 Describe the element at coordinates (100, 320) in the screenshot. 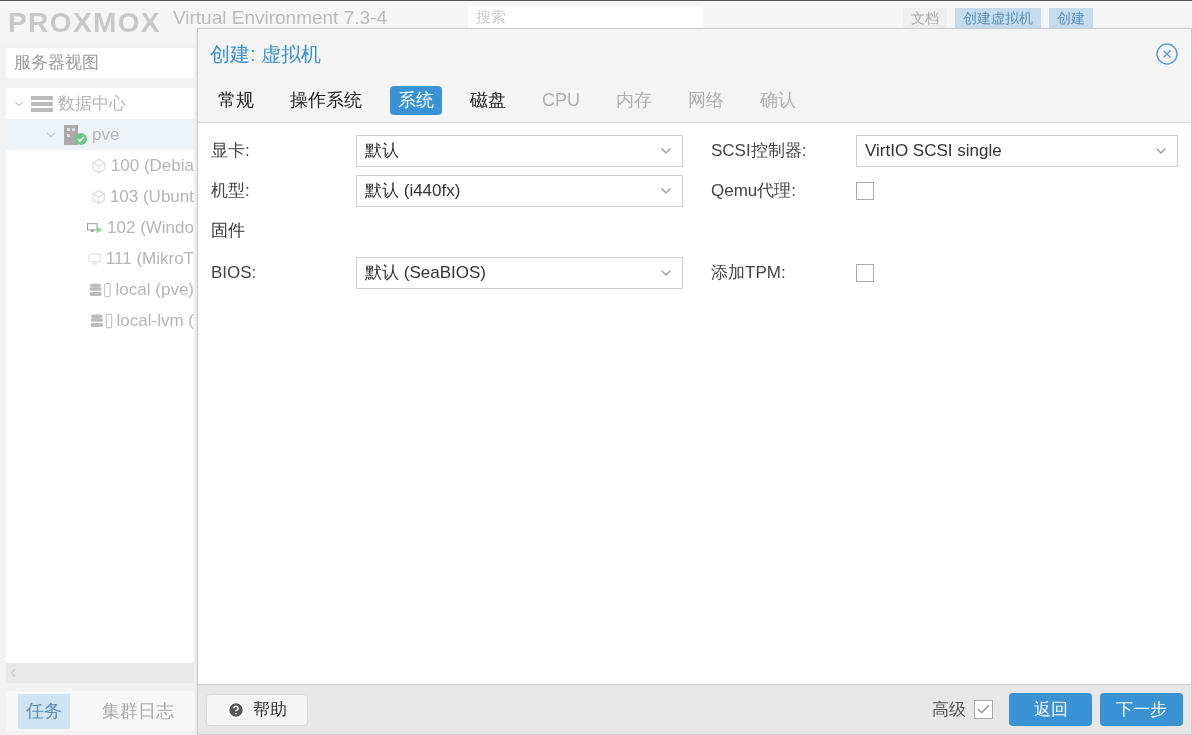

I see `tree-item: local-lvm (` at that location.